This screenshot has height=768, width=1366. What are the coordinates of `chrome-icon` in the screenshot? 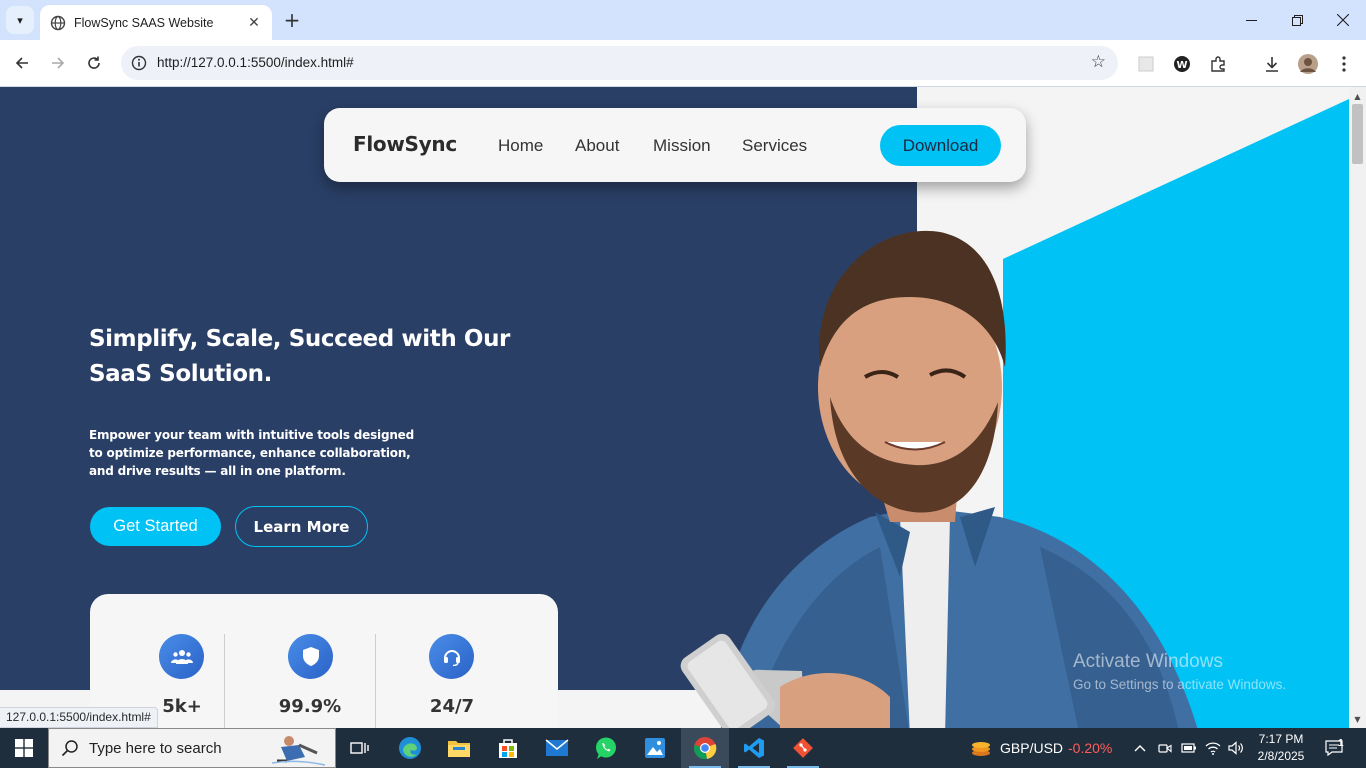 It's located at (705, 748).